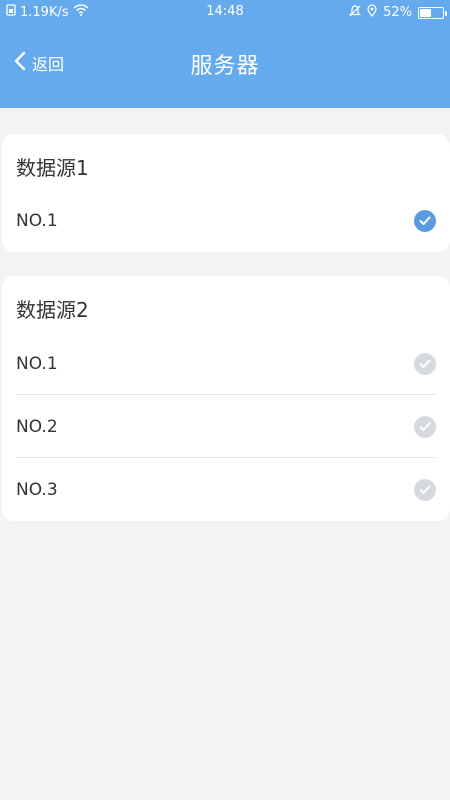 This screenshot has width=450, height=800. What do you see at coordinates (52, 168) in the screenshot?
I see `card-title: 数据源1` at bounding box center [52, 168].